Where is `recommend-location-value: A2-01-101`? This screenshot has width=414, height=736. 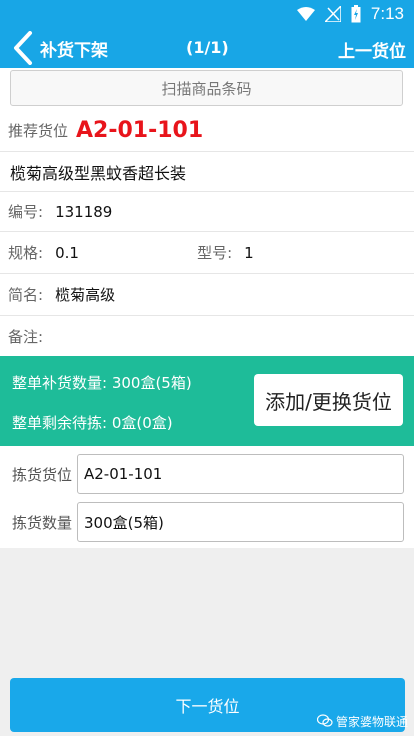 recommend-location-value: A2-01-101 is located at coordinates (140, 130).